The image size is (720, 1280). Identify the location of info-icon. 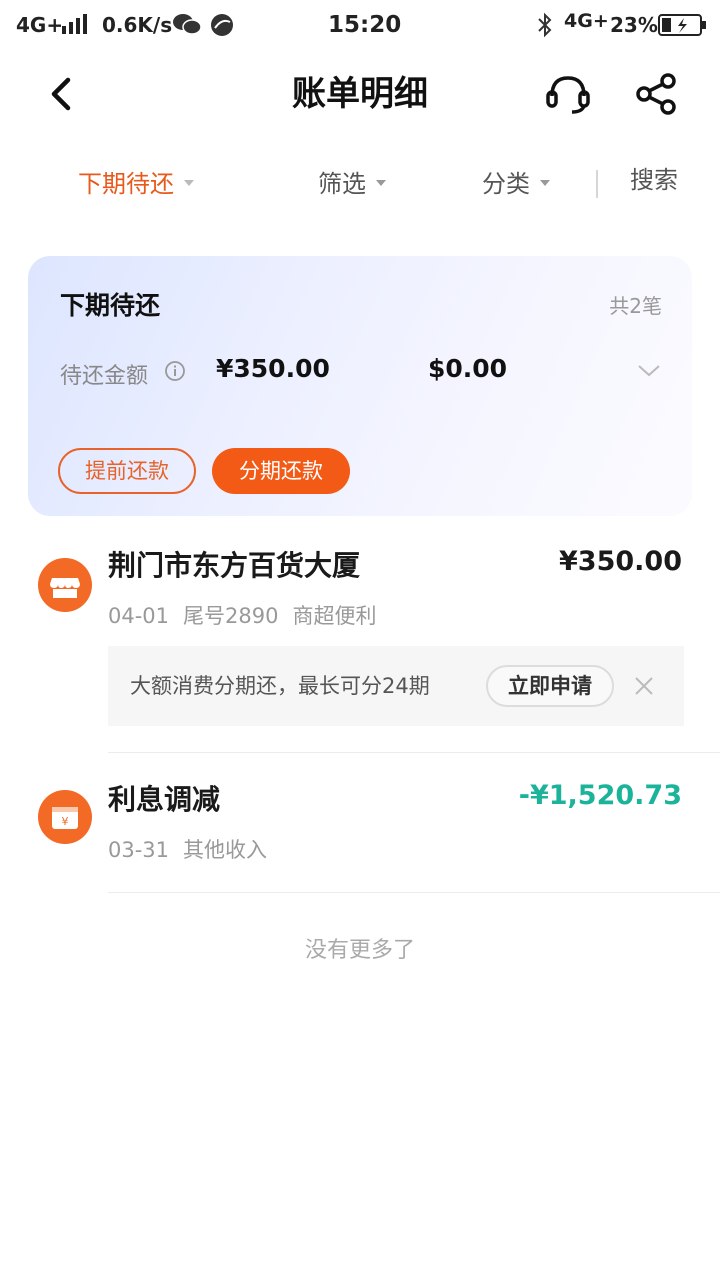
(175, 371).